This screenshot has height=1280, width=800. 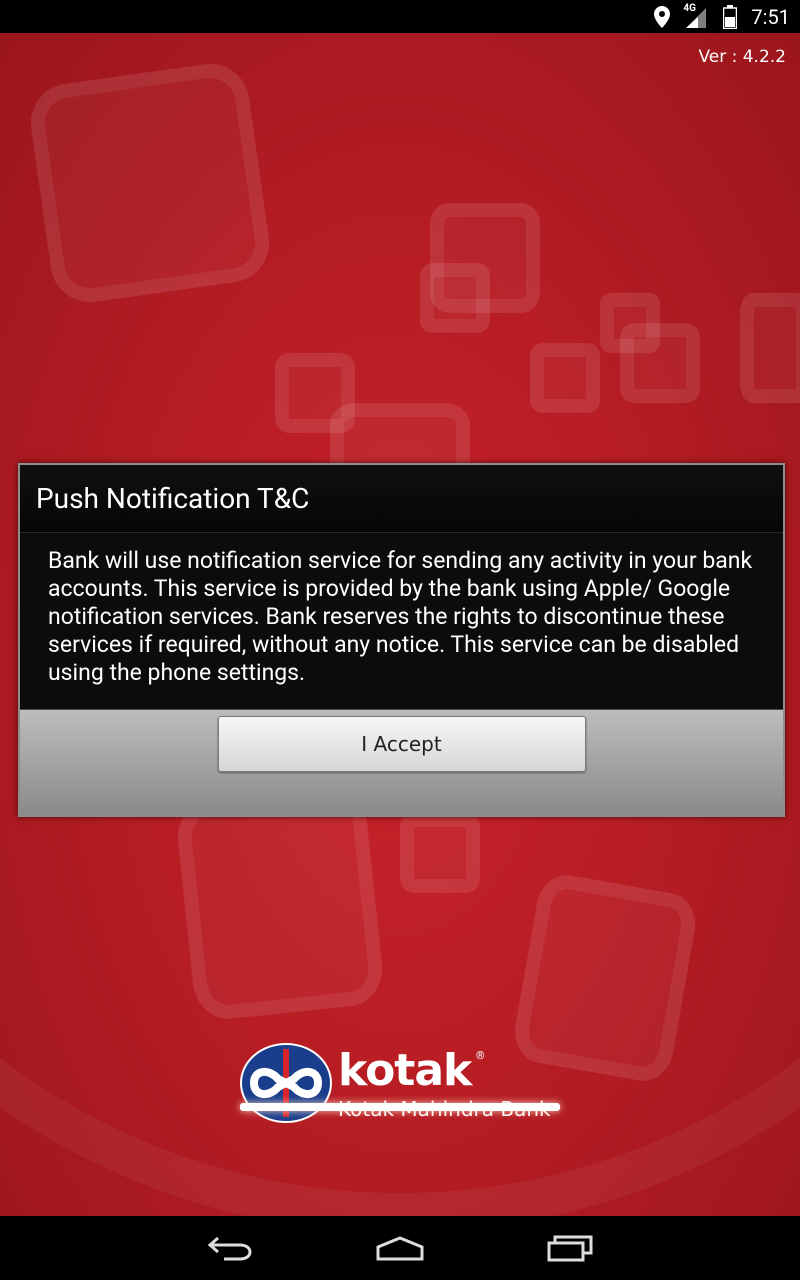 I want to click on home-icon, so click(x=400, y=1248).